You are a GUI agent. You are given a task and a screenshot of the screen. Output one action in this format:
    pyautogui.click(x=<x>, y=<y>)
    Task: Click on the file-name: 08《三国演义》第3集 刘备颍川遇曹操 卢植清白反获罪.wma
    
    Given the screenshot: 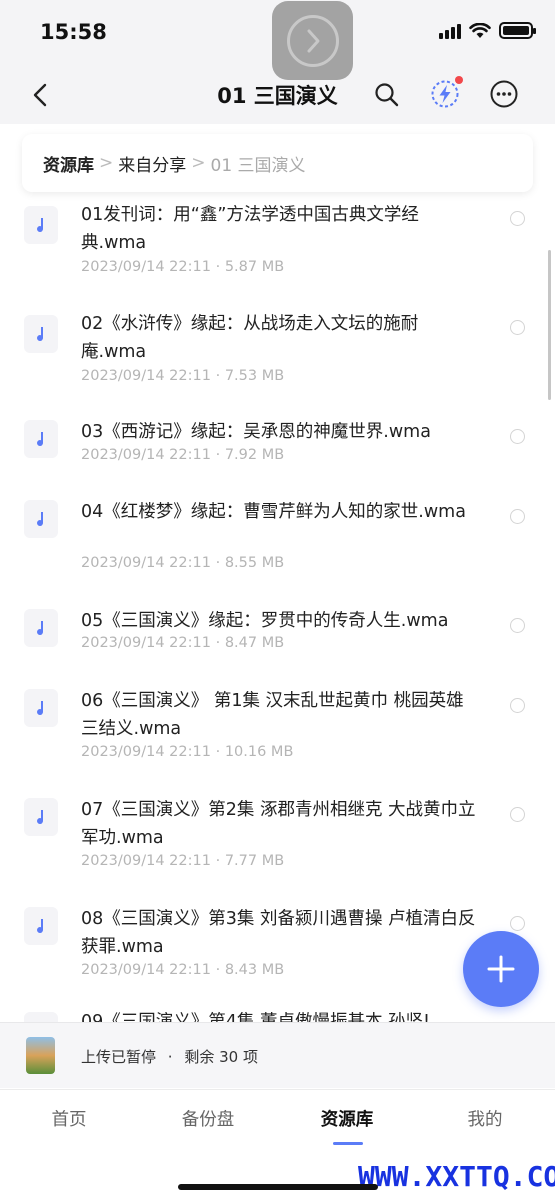 What is the action you would take?
    pyautogui.click(x=278, y=933)
    